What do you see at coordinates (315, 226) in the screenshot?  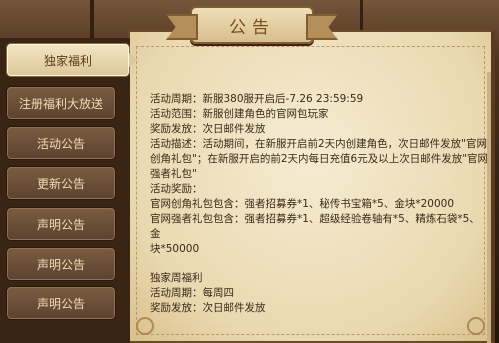 I see `content-line: 官网强者礼包包含：强者招募券*1、超级经验卷轴有*5、精炼石袋*5、金` at bounding box center [315, 226].